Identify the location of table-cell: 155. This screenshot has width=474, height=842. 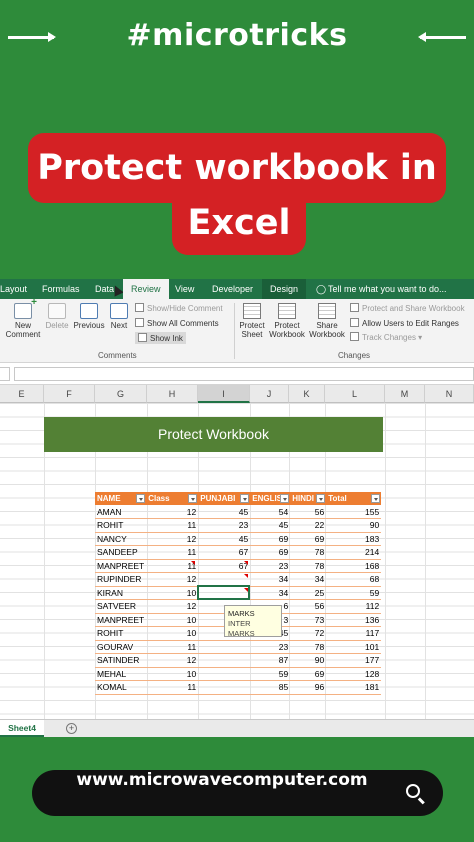
(354, 512).